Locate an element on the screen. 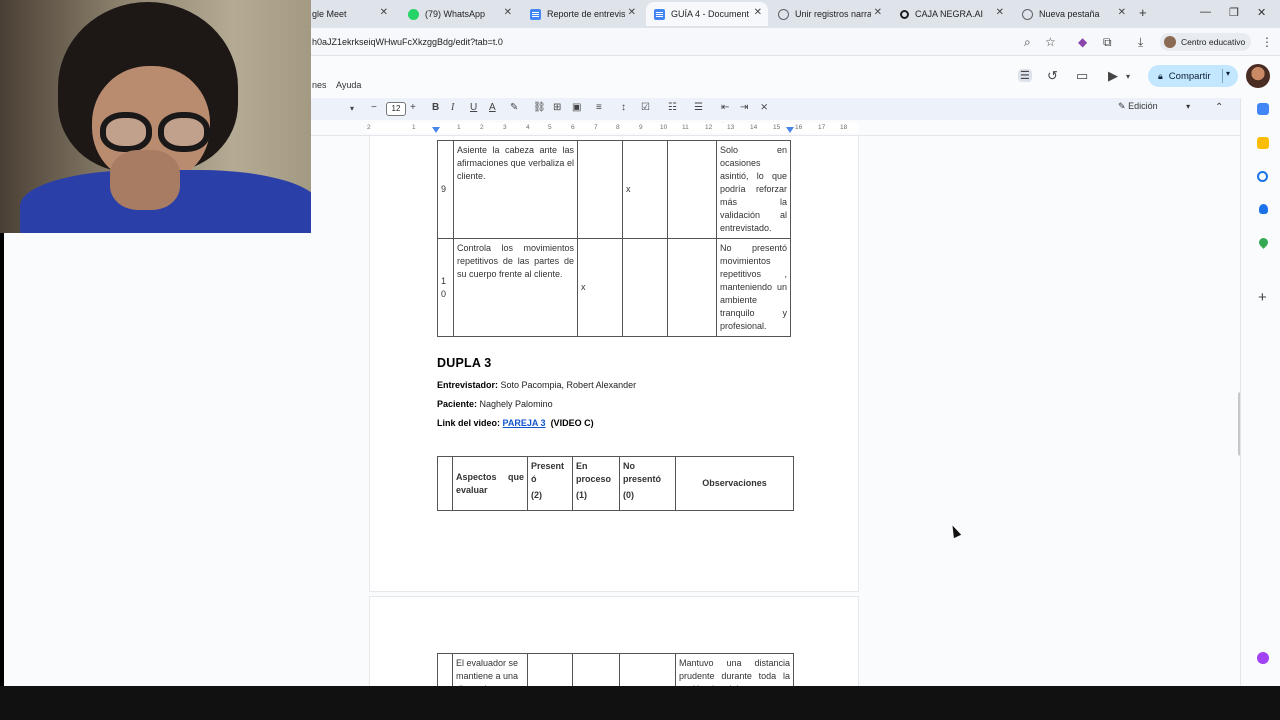 This screenshot has width=1280, height=720. header-en-proceso: En proceso (1) is located at coordinates (596, 483).